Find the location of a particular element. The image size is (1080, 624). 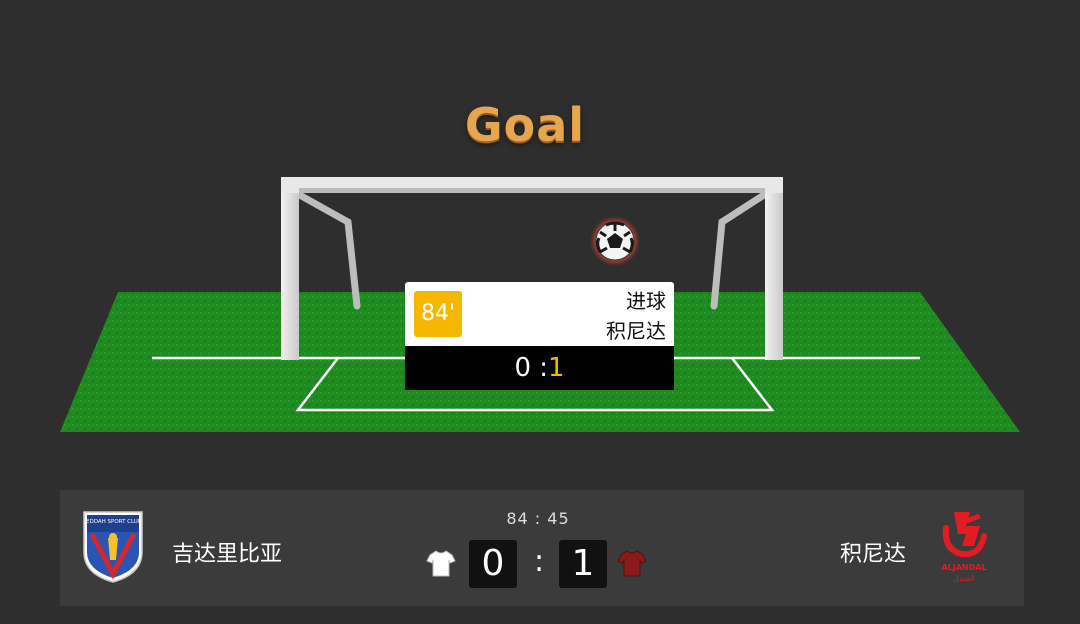

goal-back-right is located at coordinates (740, 249).